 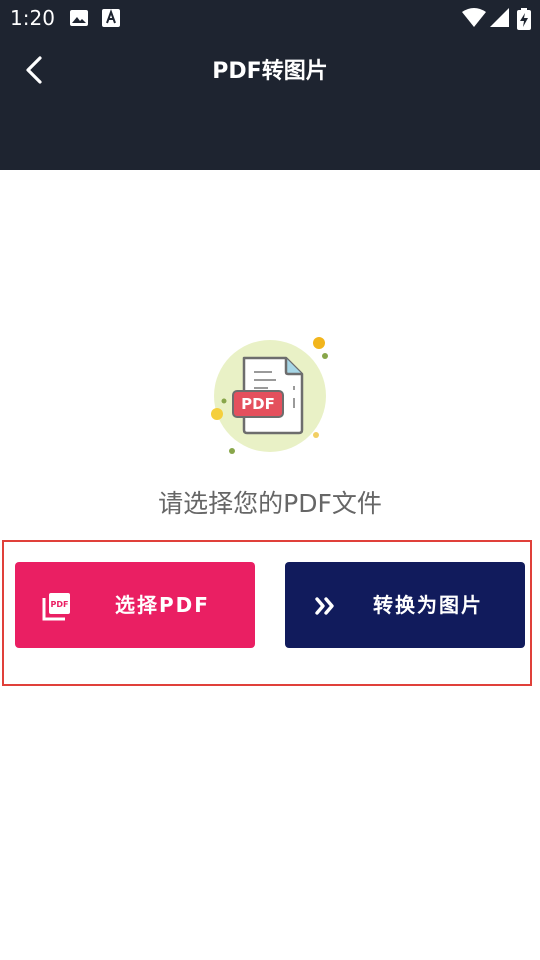 What do you see at coordinates (270, 71) in the screenshot?
I see `page-title: PDF转图片` at bounding box center [270, 71].